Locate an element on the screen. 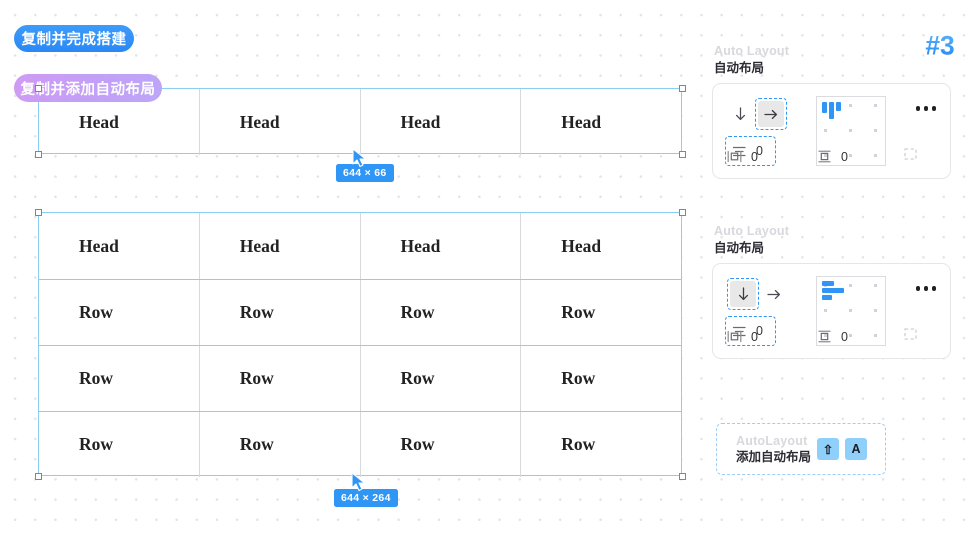 The image size is (970, 535). section-auto-layout-horizontal: Auto Layout 自动布局 0 0 0 is located at coordinates (832, 112).